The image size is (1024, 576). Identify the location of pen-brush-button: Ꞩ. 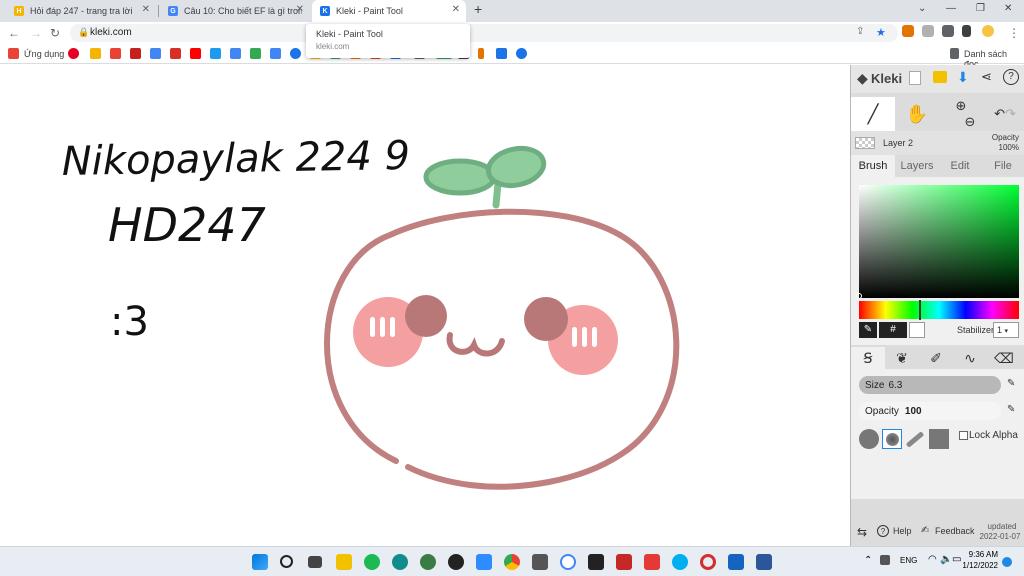
(868, 358).